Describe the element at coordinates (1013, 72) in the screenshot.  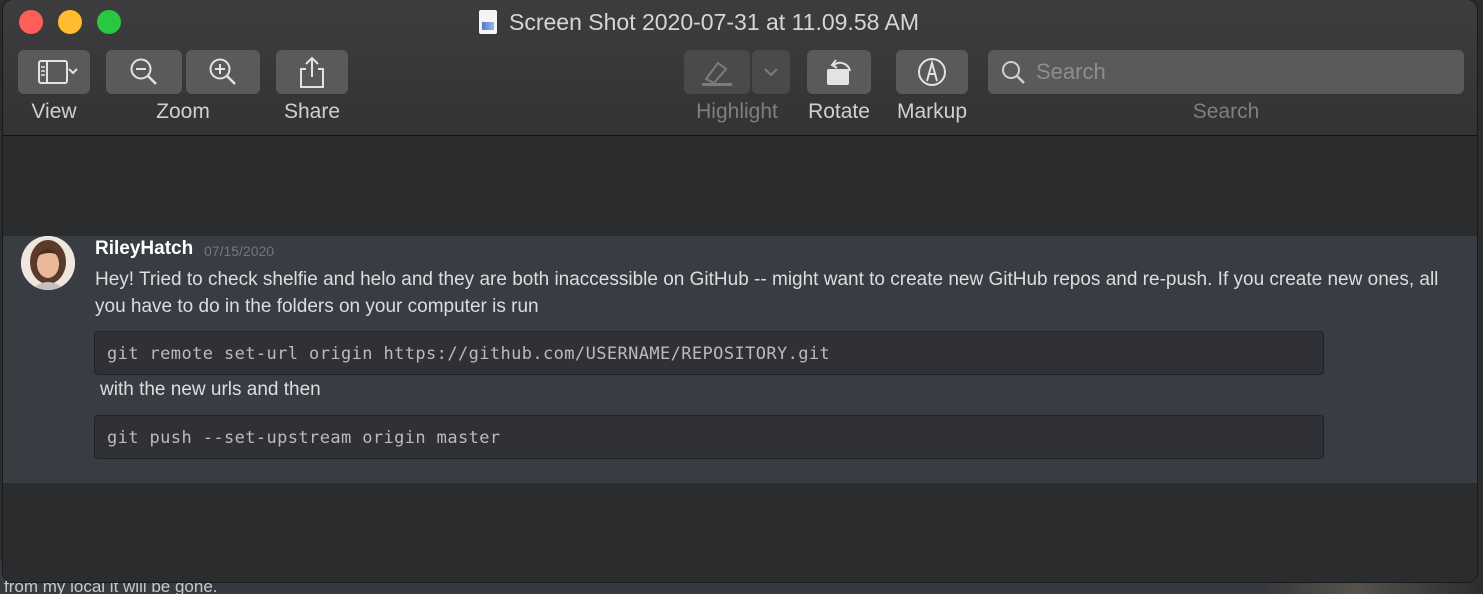
I see `search-icon` at that location.